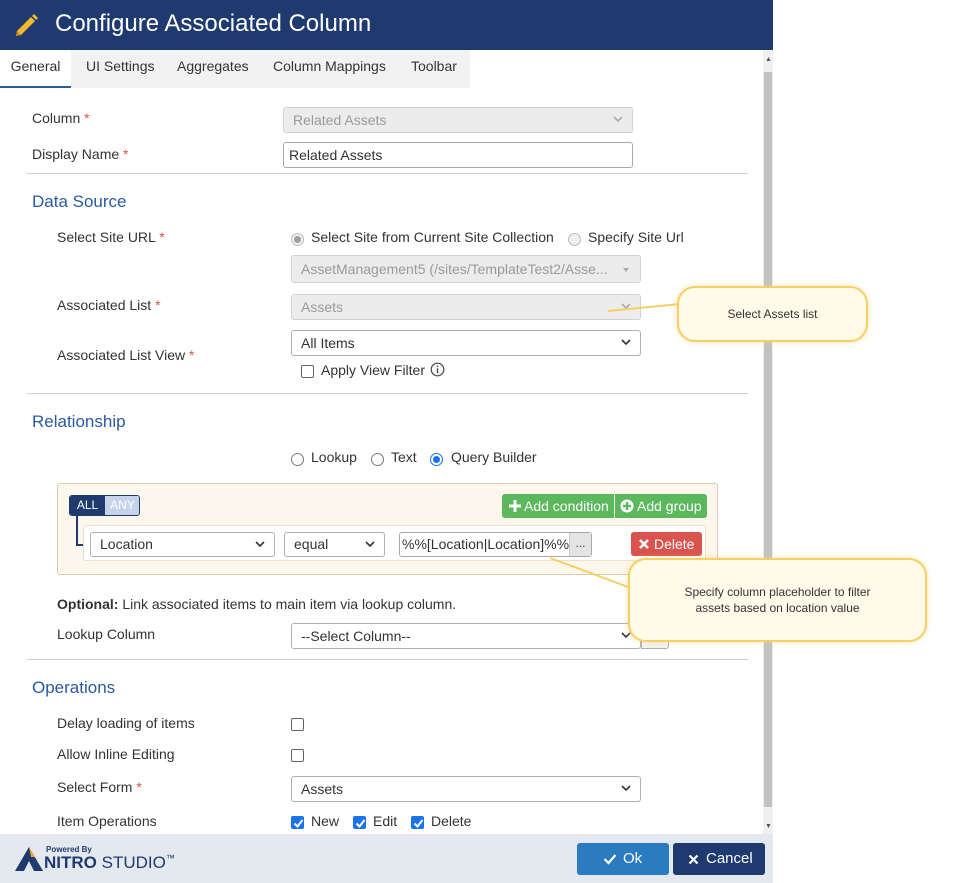 This screenshot has height=883, width=962. What do you see at coordinates (99, 787) in the screenshot?
I see `select-form-label: Select Form *` at bounding box center [99, 787].